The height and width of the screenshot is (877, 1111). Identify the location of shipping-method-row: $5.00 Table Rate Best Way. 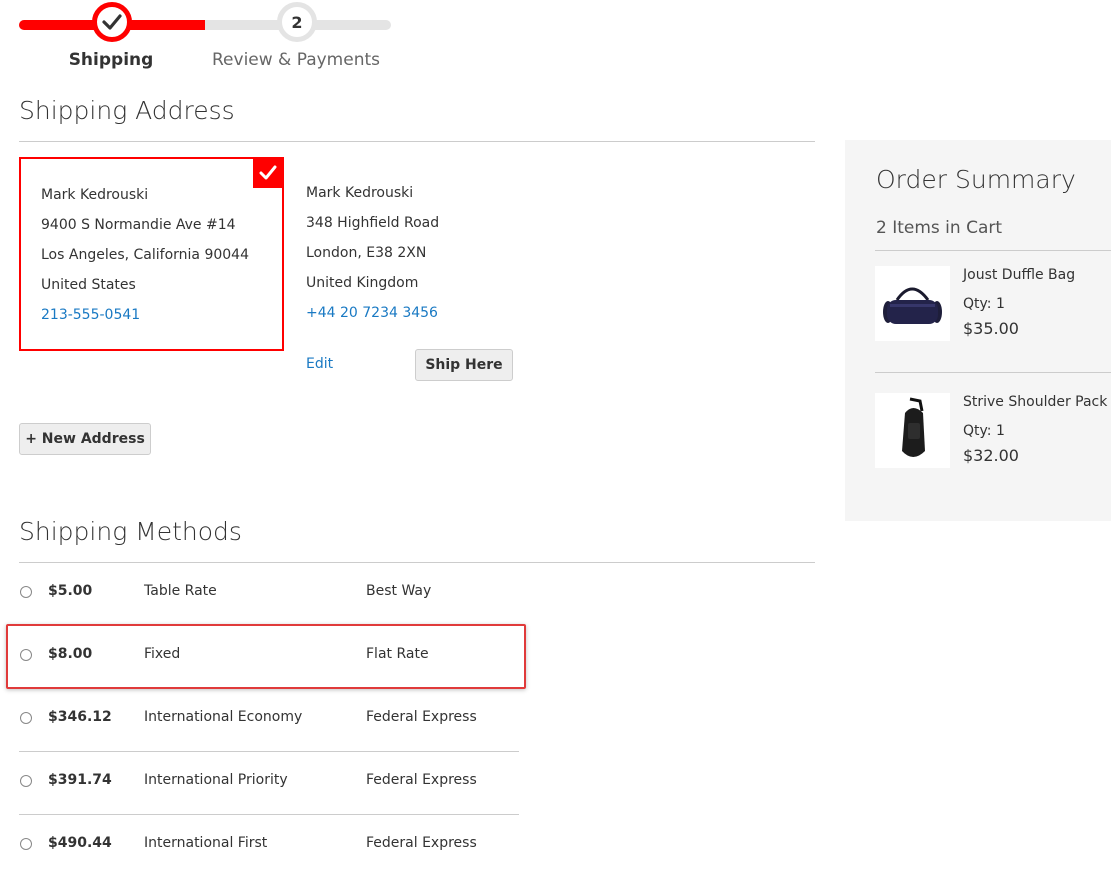
(269, 593).